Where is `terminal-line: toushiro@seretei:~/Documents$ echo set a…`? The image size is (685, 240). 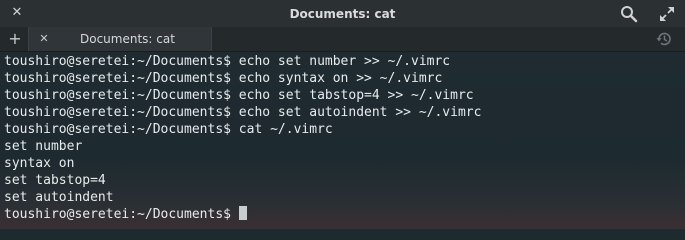 terminal-line: toushiro@seretei:~/Documents$ echo set a… is located at coordinates (243, 112).